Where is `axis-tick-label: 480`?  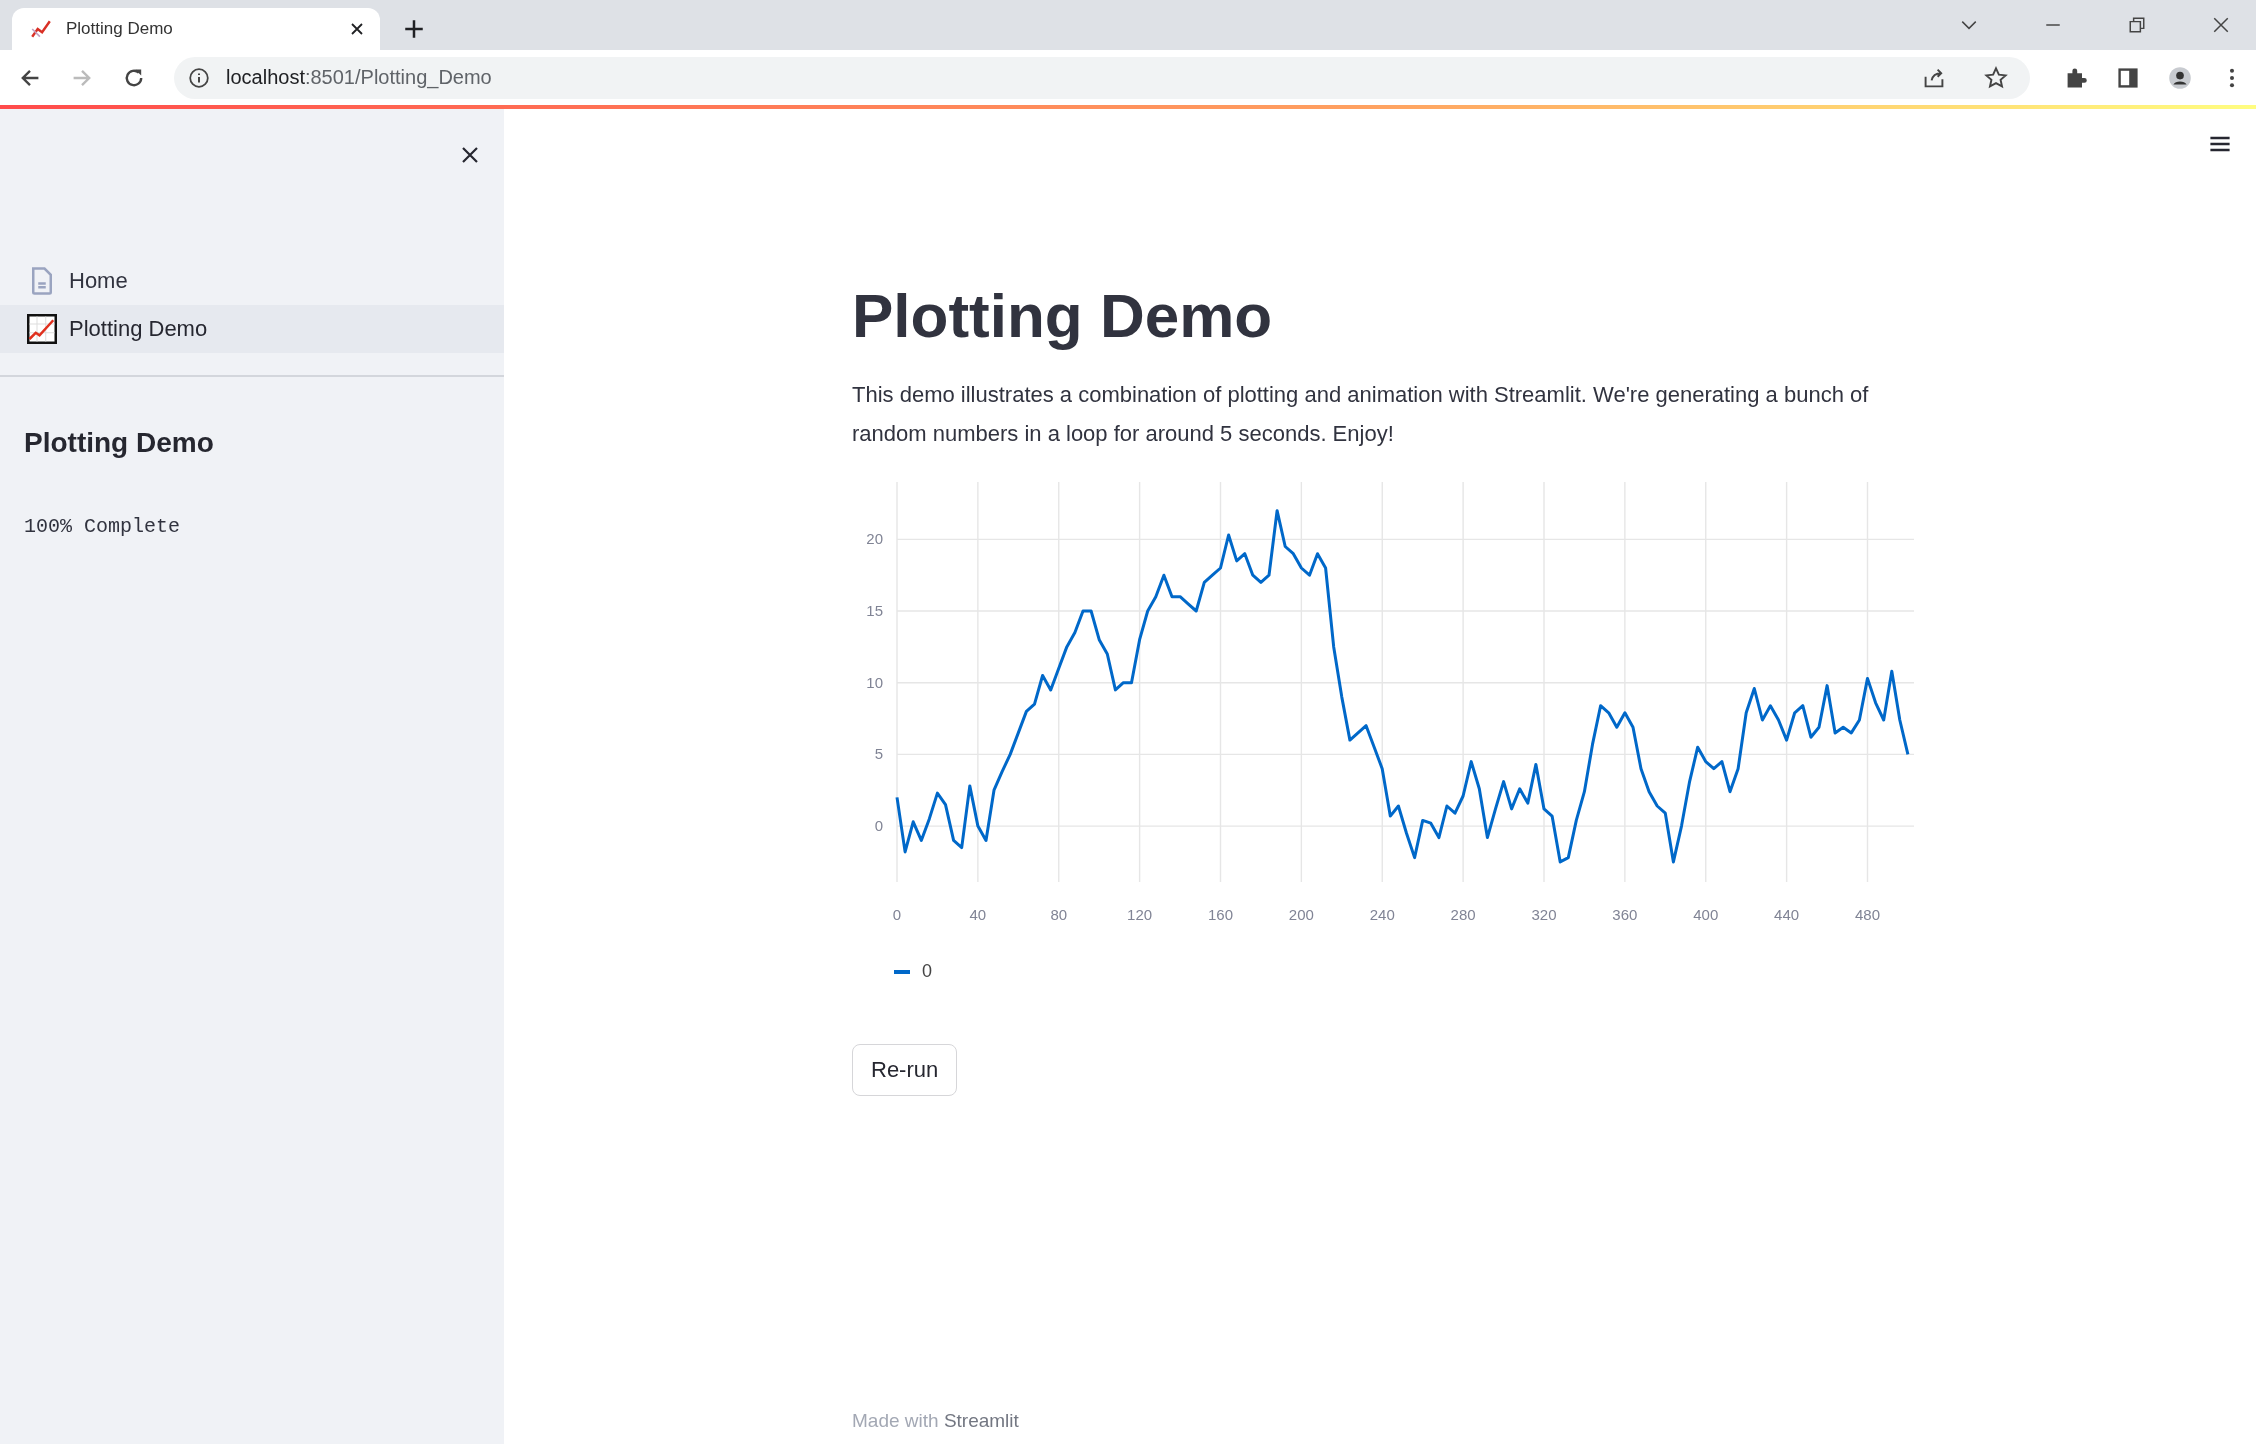
axis-tick-label: 480 is located at coordinates (1867, 915).